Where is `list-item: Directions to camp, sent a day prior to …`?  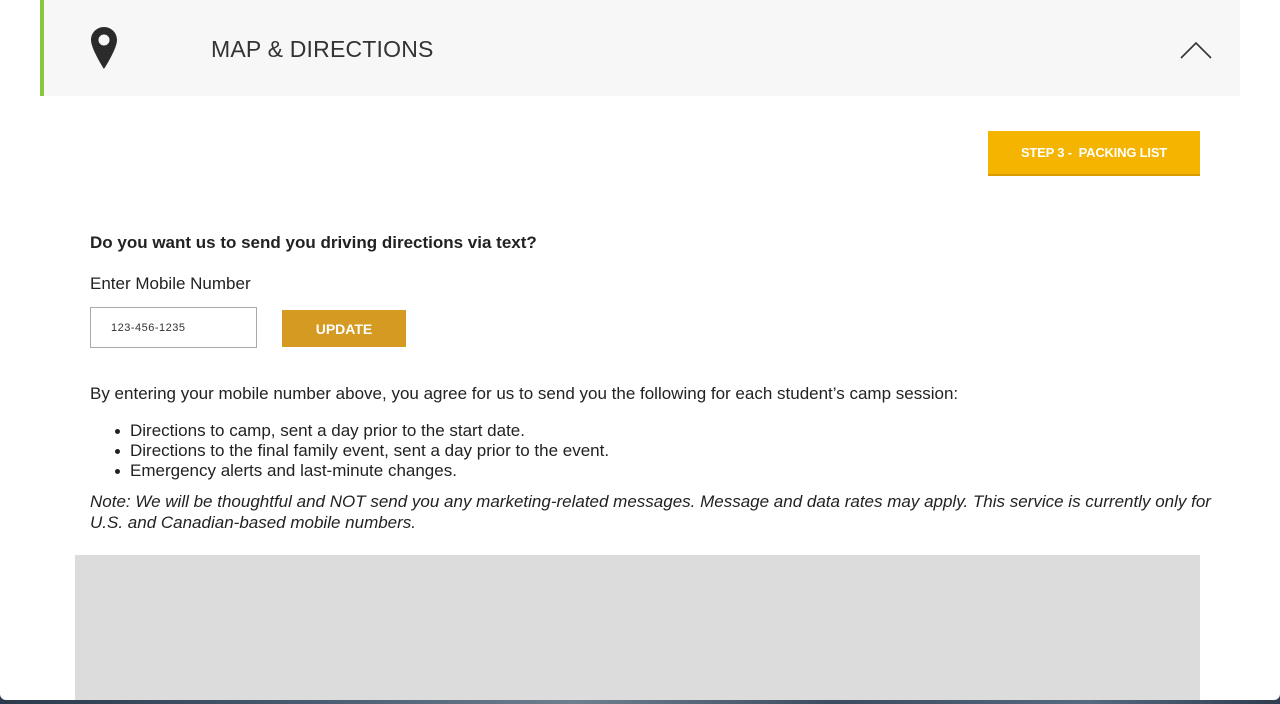 list-item: Directions to camp, sent a day prior to … is located at coordinates (361, 431).